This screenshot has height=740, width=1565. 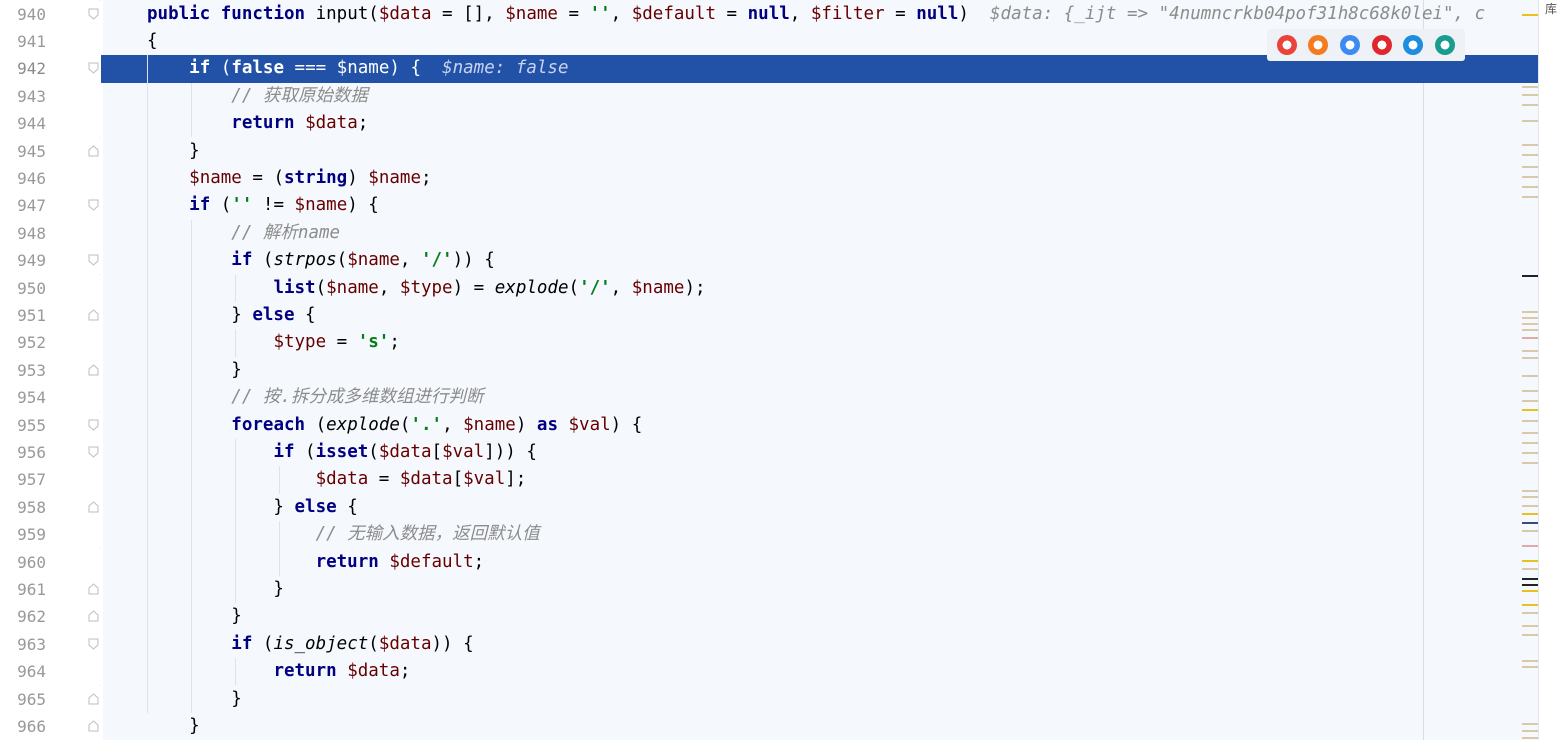 I want to click on code-line: 966 }, so click(x=769, y=726).